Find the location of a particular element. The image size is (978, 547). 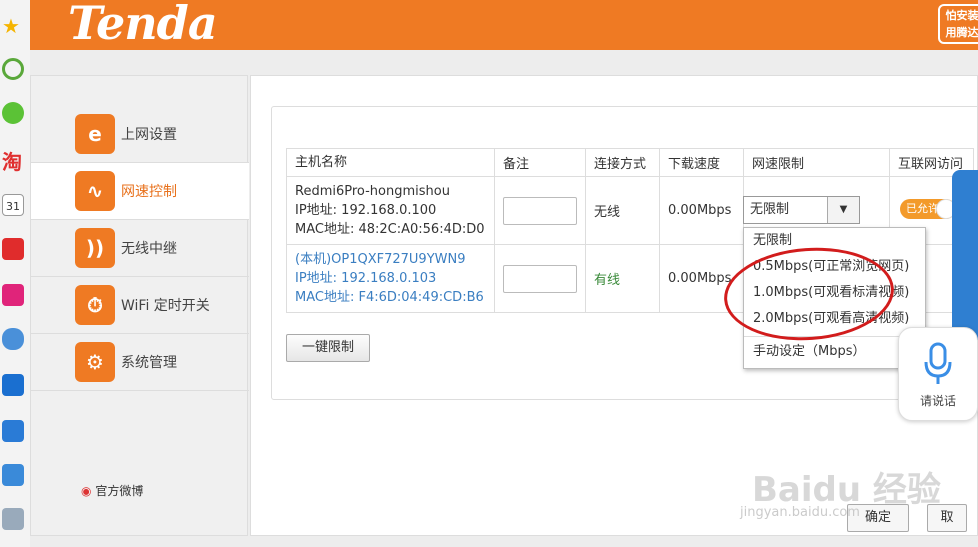

ie-icon: e is located at coordinates (95, 134).